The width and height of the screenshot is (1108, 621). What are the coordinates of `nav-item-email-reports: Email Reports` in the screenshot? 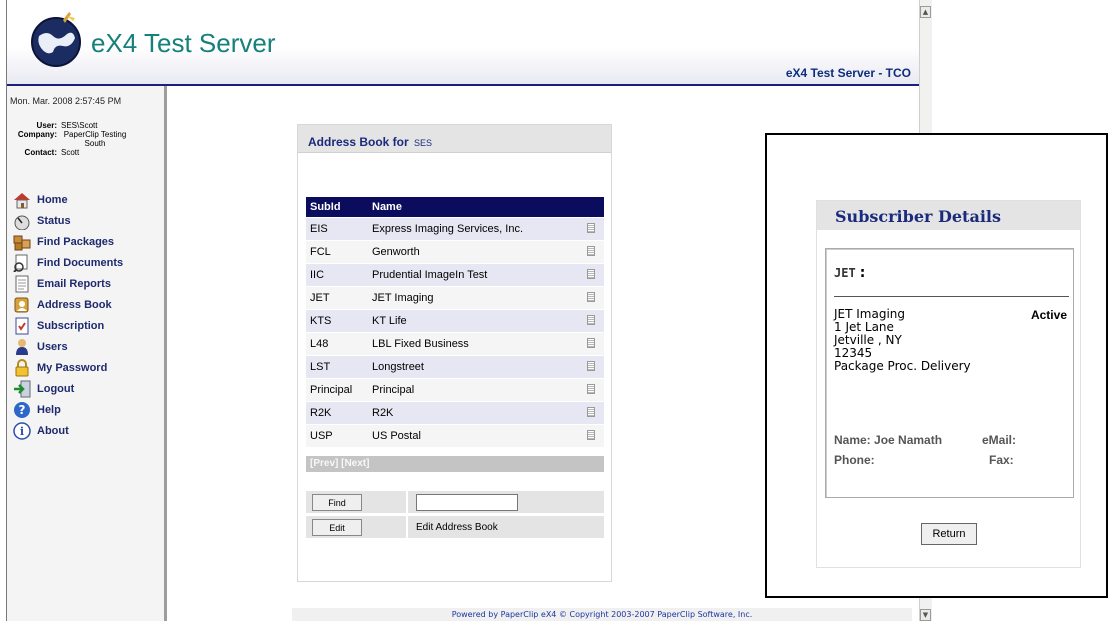 It's located at (68, 283).